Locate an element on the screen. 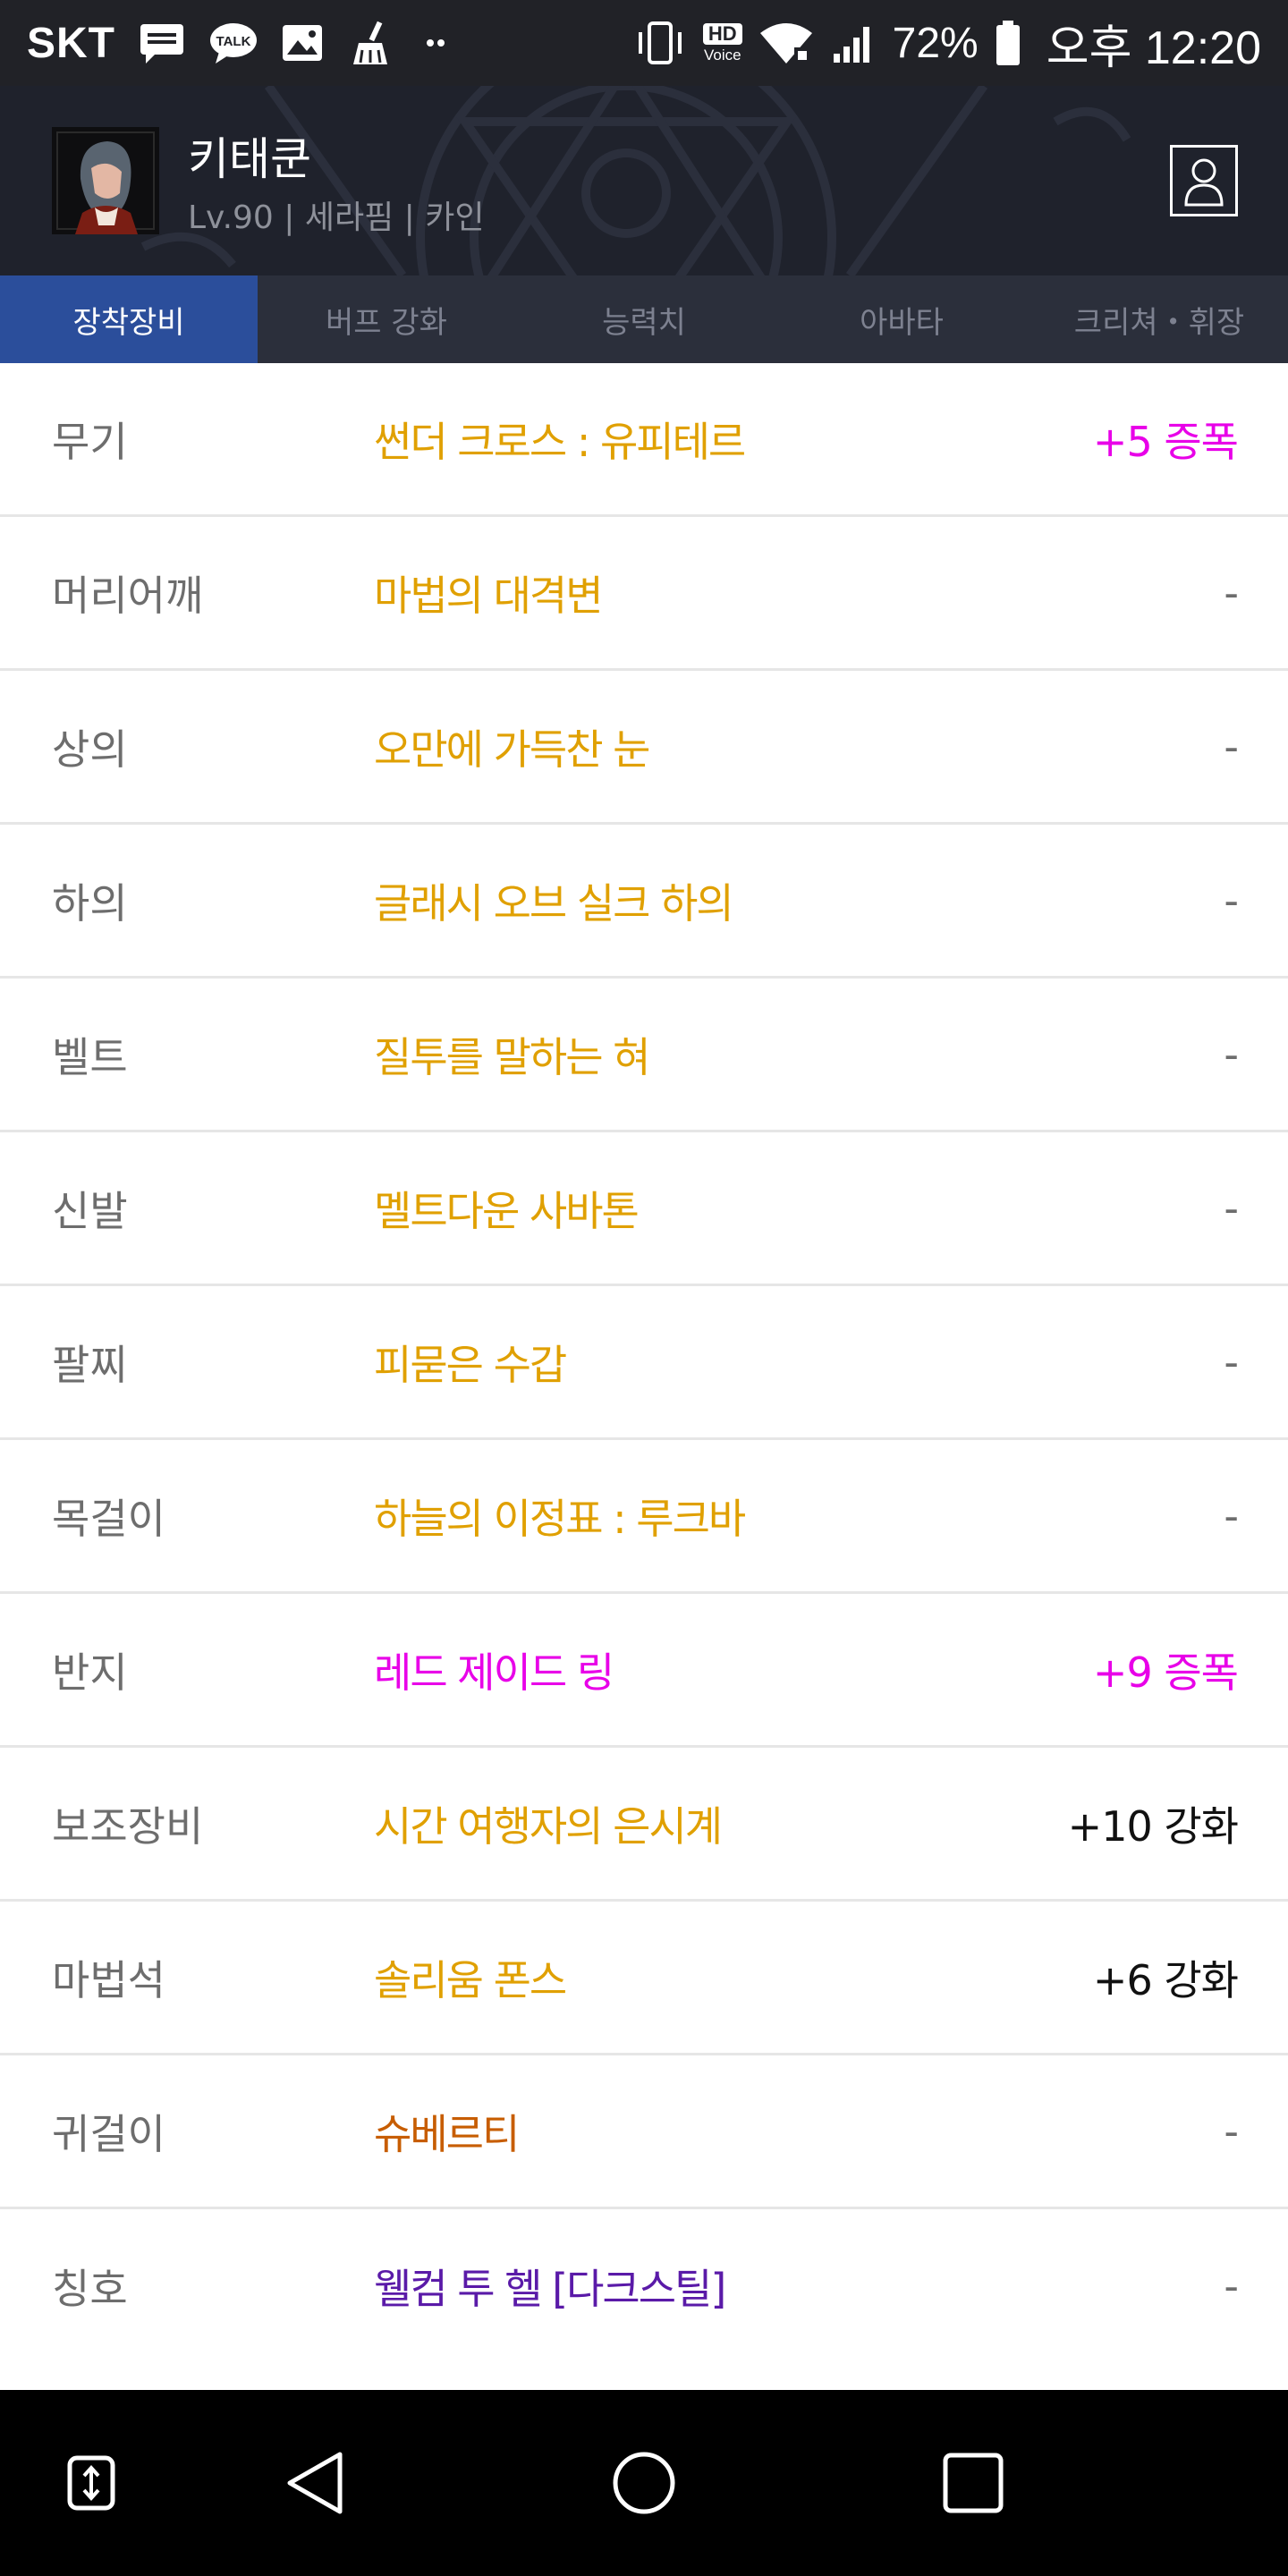 The height and width of the screenshot is (2576, 1288). signal-icon is located at coordinates (853, 42).